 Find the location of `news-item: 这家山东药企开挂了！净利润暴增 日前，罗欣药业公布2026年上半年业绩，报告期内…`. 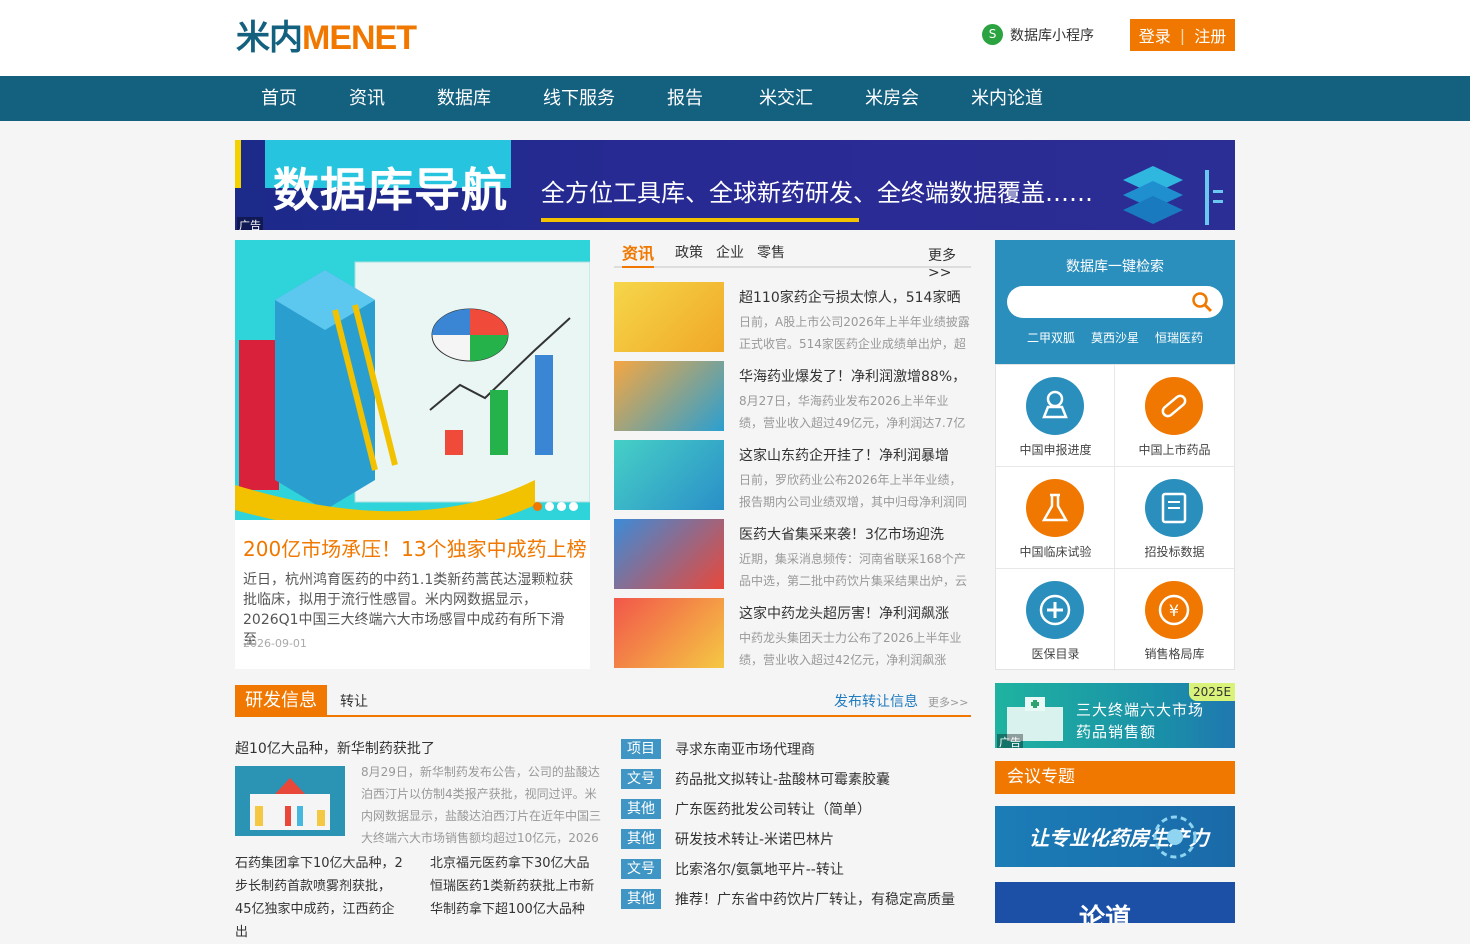

news-item: 这家山东药企开挂了！净利润暴增 日前，罗欣药业公布2026年上半年业绩，报告期内… is located at coordinates (792, 475).